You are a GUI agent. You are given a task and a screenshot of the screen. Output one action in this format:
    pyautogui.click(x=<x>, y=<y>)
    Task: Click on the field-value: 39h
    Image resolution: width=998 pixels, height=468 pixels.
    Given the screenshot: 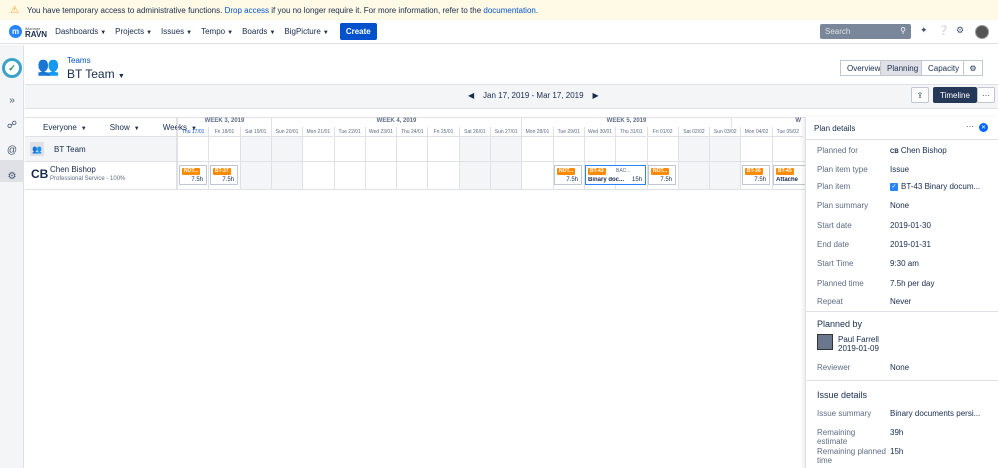 What is the action you would take?
    pyautogui.click(x=897, y=432)
    